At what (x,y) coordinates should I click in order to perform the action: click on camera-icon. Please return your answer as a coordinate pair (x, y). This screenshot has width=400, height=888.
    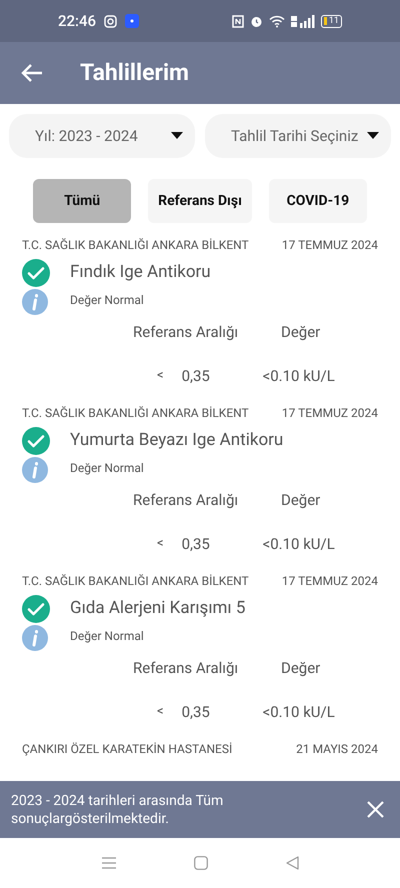
    Looking at the image, I should click on (111, 21).